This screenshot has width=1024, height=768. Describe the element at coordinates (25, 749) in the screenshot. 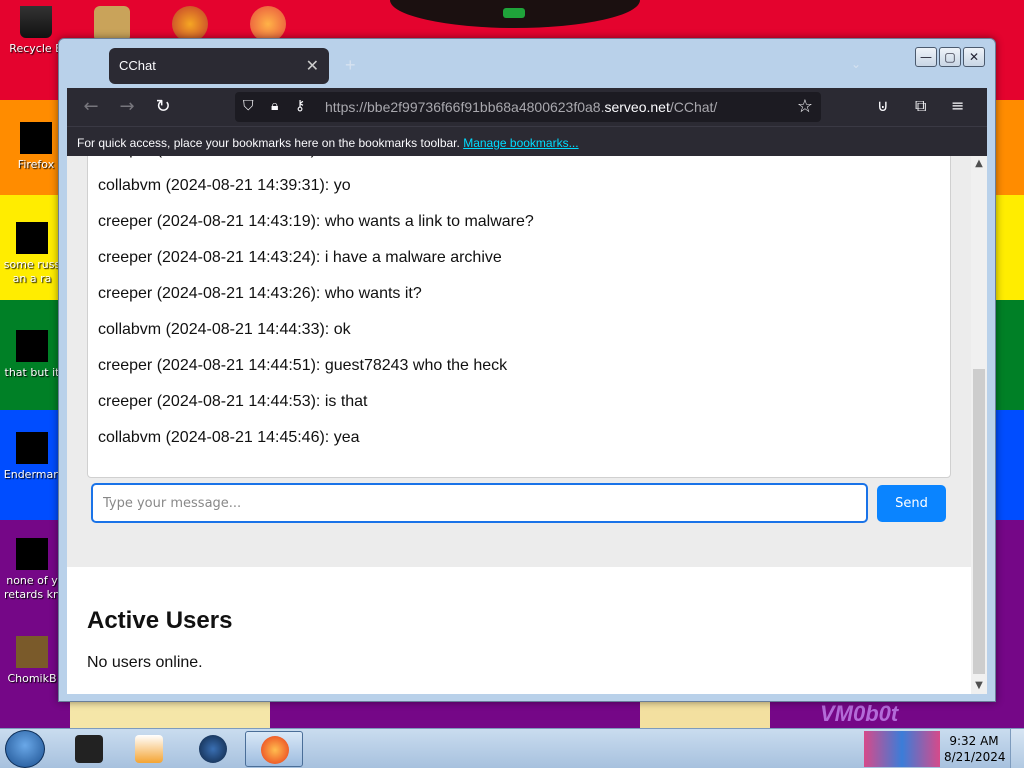

I see `start-button` at that location.